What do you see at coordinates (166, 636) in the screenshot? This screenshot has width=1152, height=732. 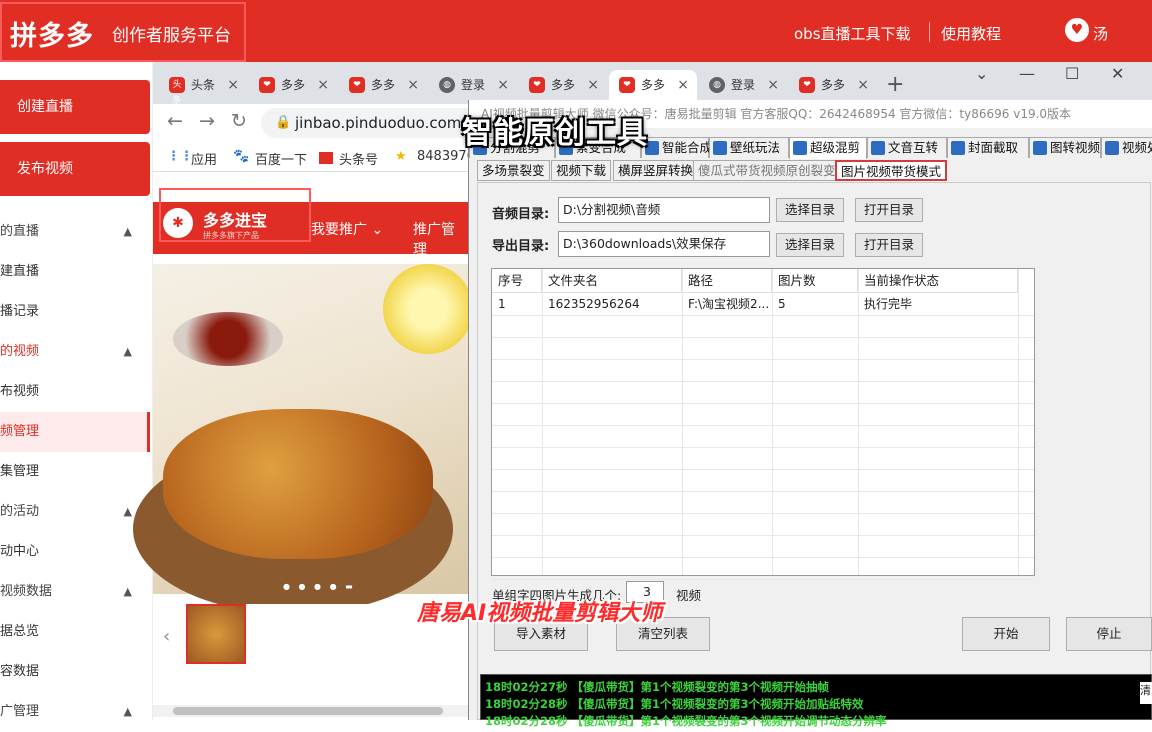 I see `chevron-left-icon: ‹` at bounding box center [166, 636].